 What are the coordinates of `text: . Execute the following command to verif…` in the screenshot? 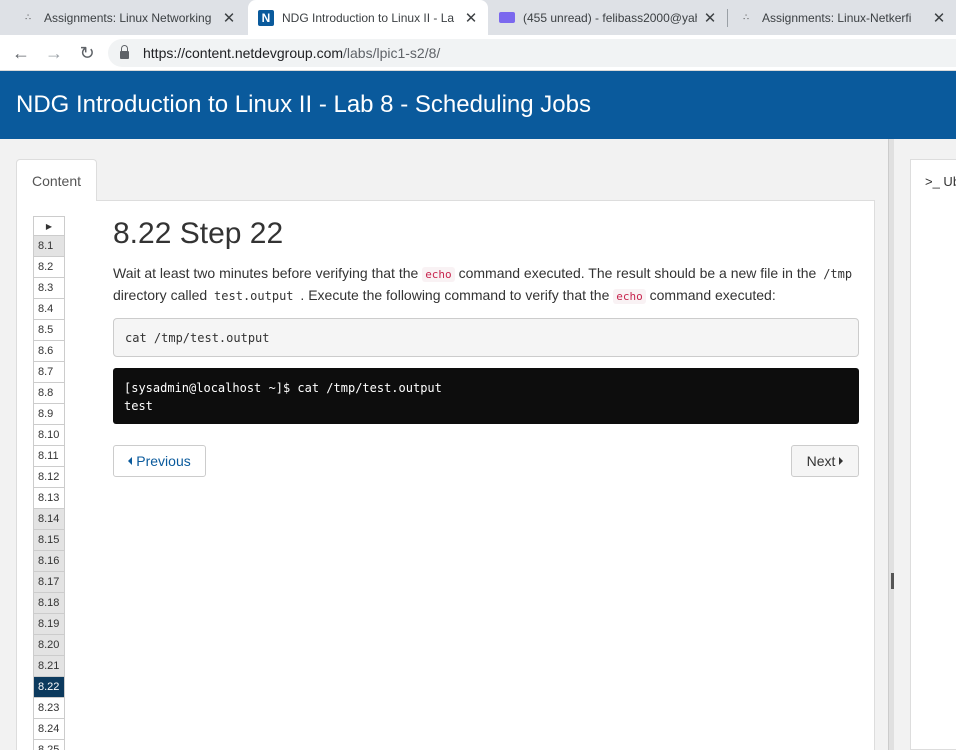 It's located at (455, 295).